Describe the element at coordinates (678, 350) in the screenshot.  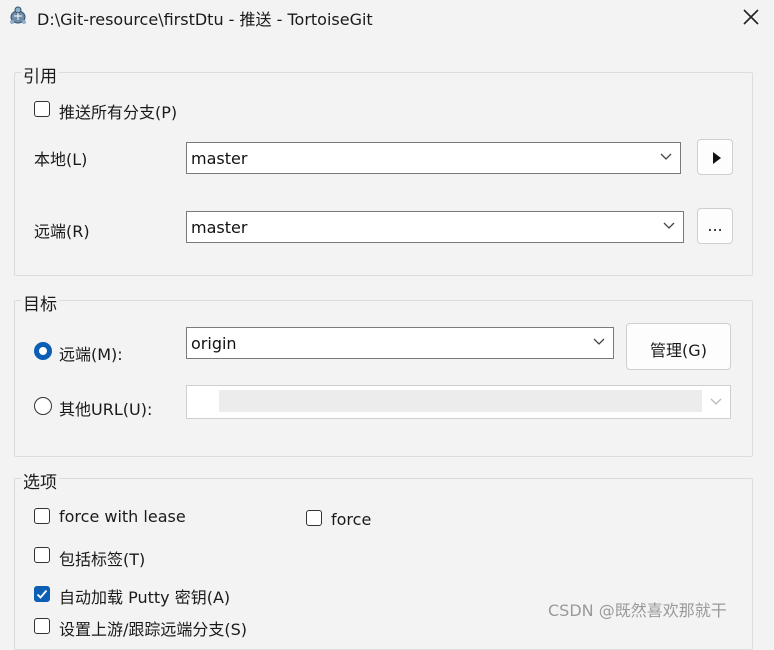
I see `manage-button-label: 管理(G)` at that location.